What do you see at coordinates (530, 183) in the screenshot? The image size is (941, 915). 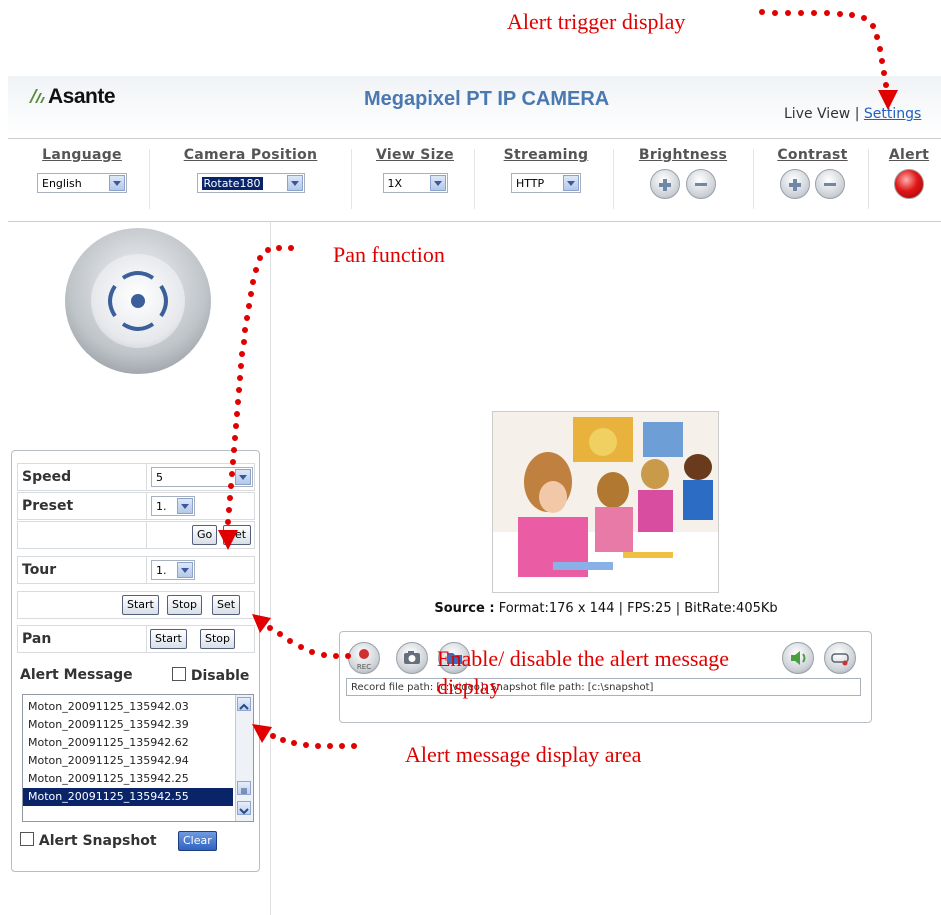 I see `streaming-value: HTTP` at bounding box center [530, 183].